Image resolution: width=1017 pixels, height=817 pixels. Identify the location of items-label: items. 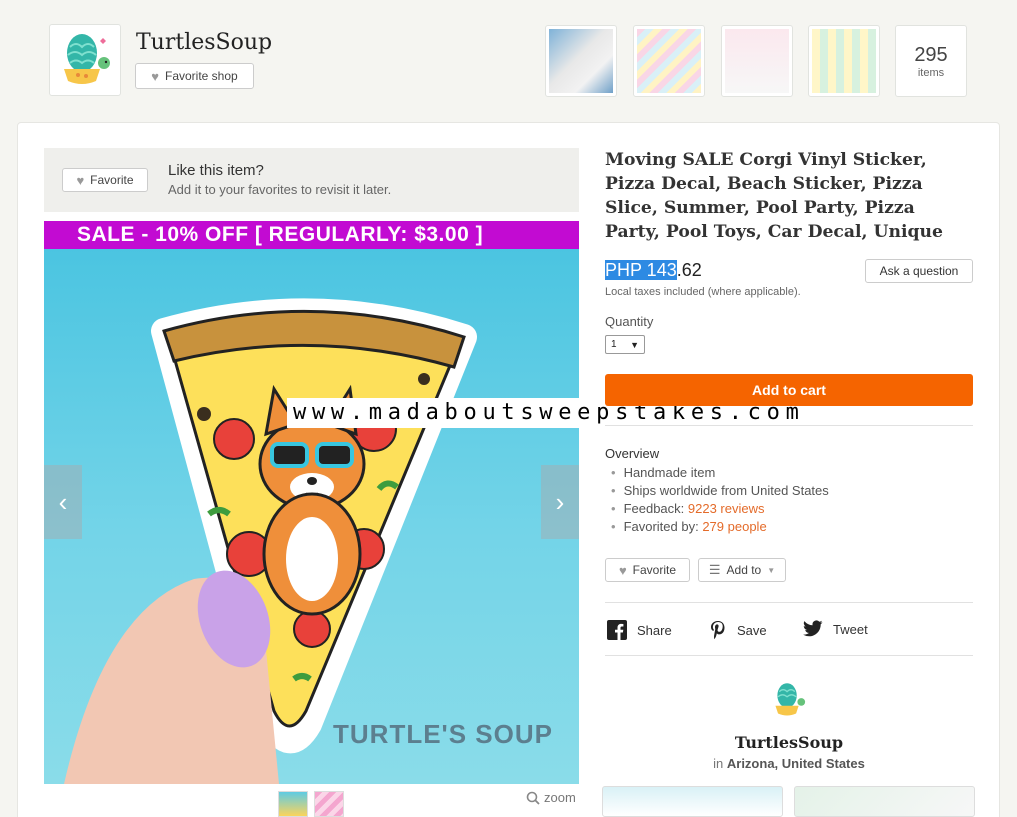
(931, 72).